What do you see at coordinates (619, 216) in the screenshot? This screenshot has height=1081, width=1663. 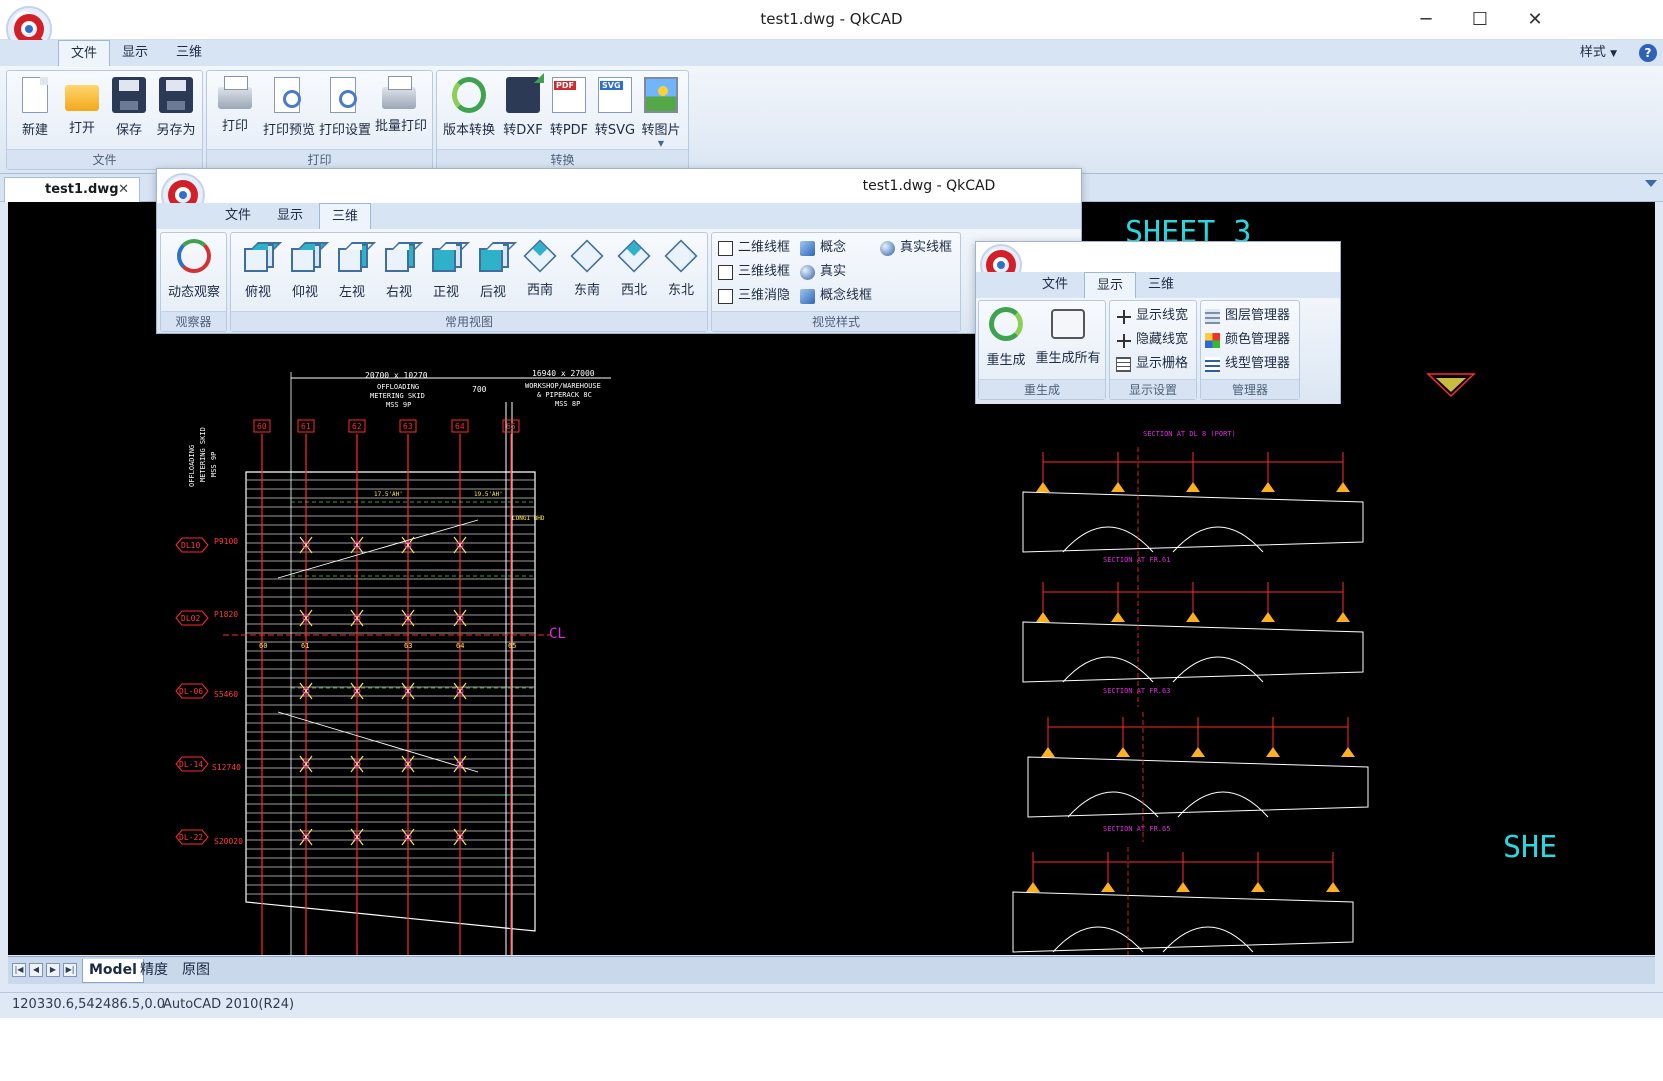 I see `menu-bar: 文件 显示 三维` at bounding box center [619, 216].